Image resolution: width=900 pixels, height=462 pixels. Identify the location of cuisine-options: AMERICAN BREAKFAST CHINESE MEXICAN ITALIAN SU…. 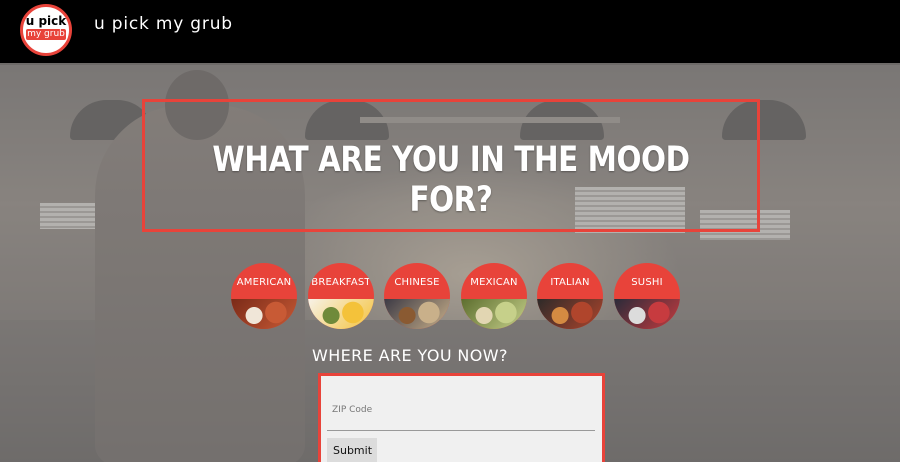
(461, 297).